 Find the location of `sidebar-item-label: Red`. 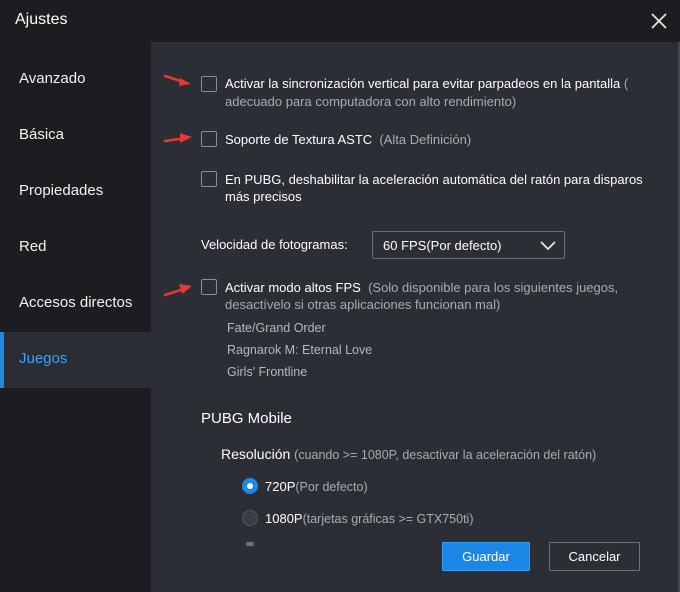

sidebar-item-label: Red is located at coordinates (33, 246).